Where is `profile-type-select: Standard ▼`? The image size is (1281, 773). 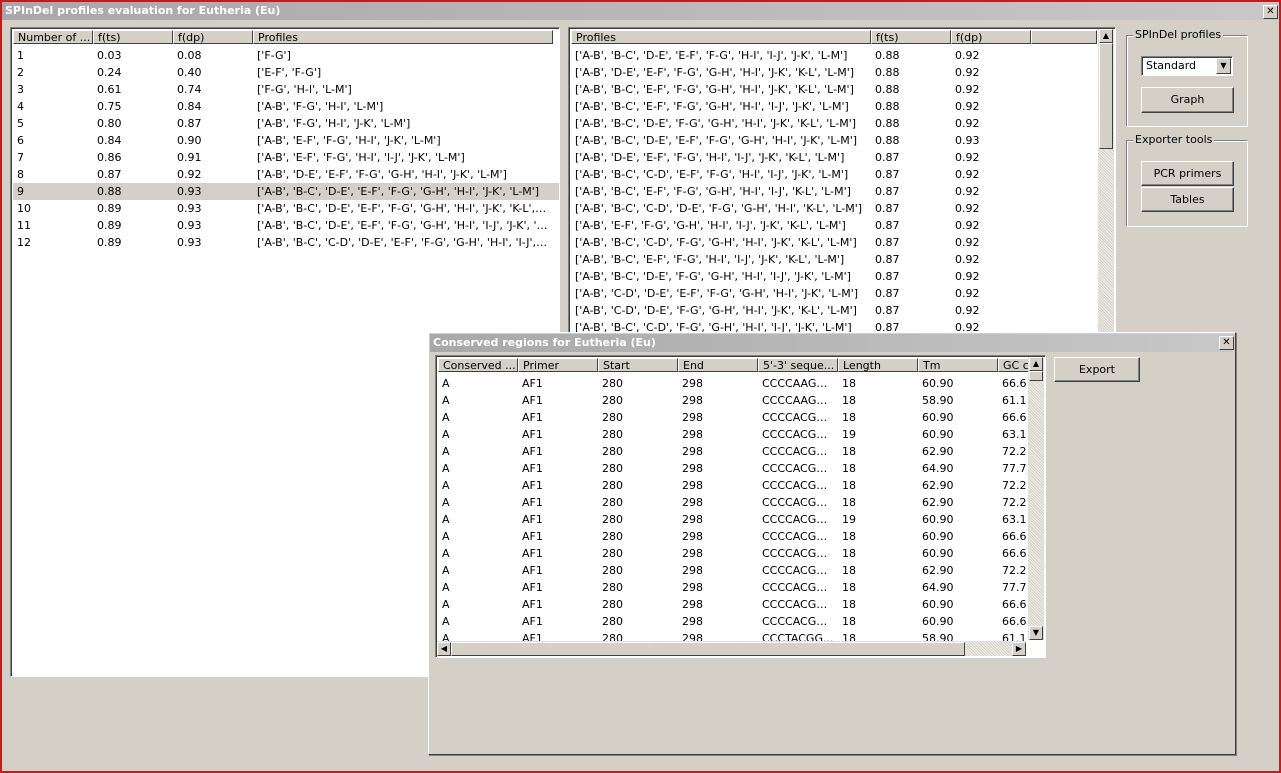 profile-type-select: Standard ▼ is located at coordinates (1187, 66).